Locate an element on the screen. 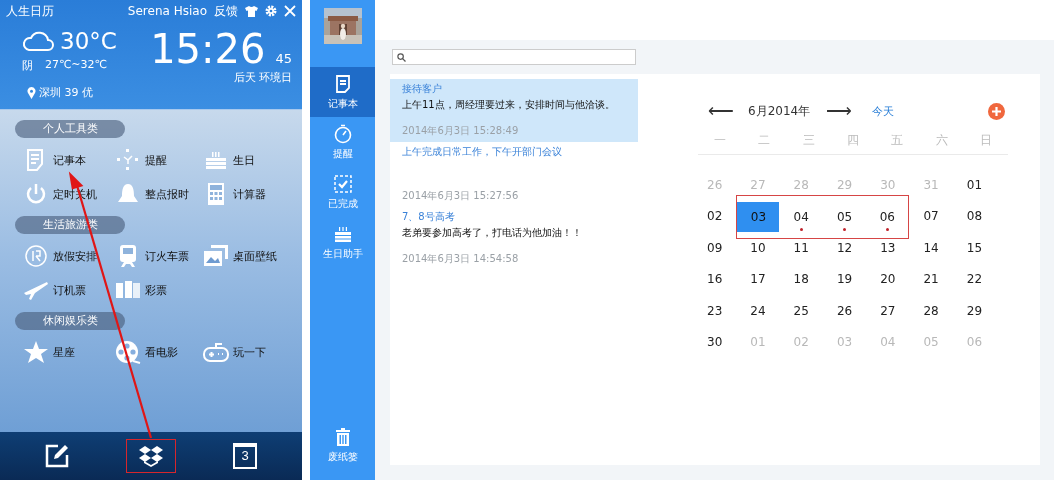  previous-month-button: ⟵ is located at coordinates (721, 111).